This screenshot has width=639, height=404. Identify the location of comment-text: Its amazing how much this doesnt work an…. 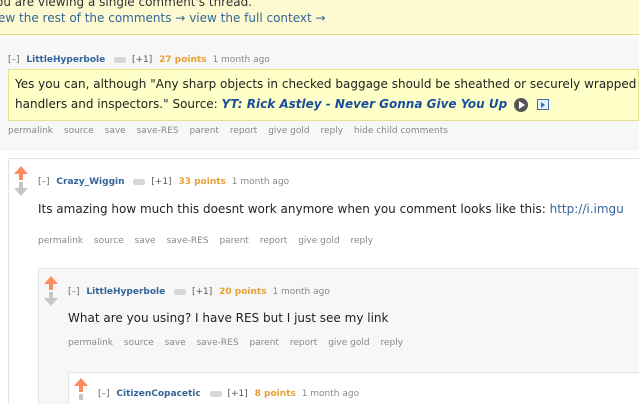
(294, 209).